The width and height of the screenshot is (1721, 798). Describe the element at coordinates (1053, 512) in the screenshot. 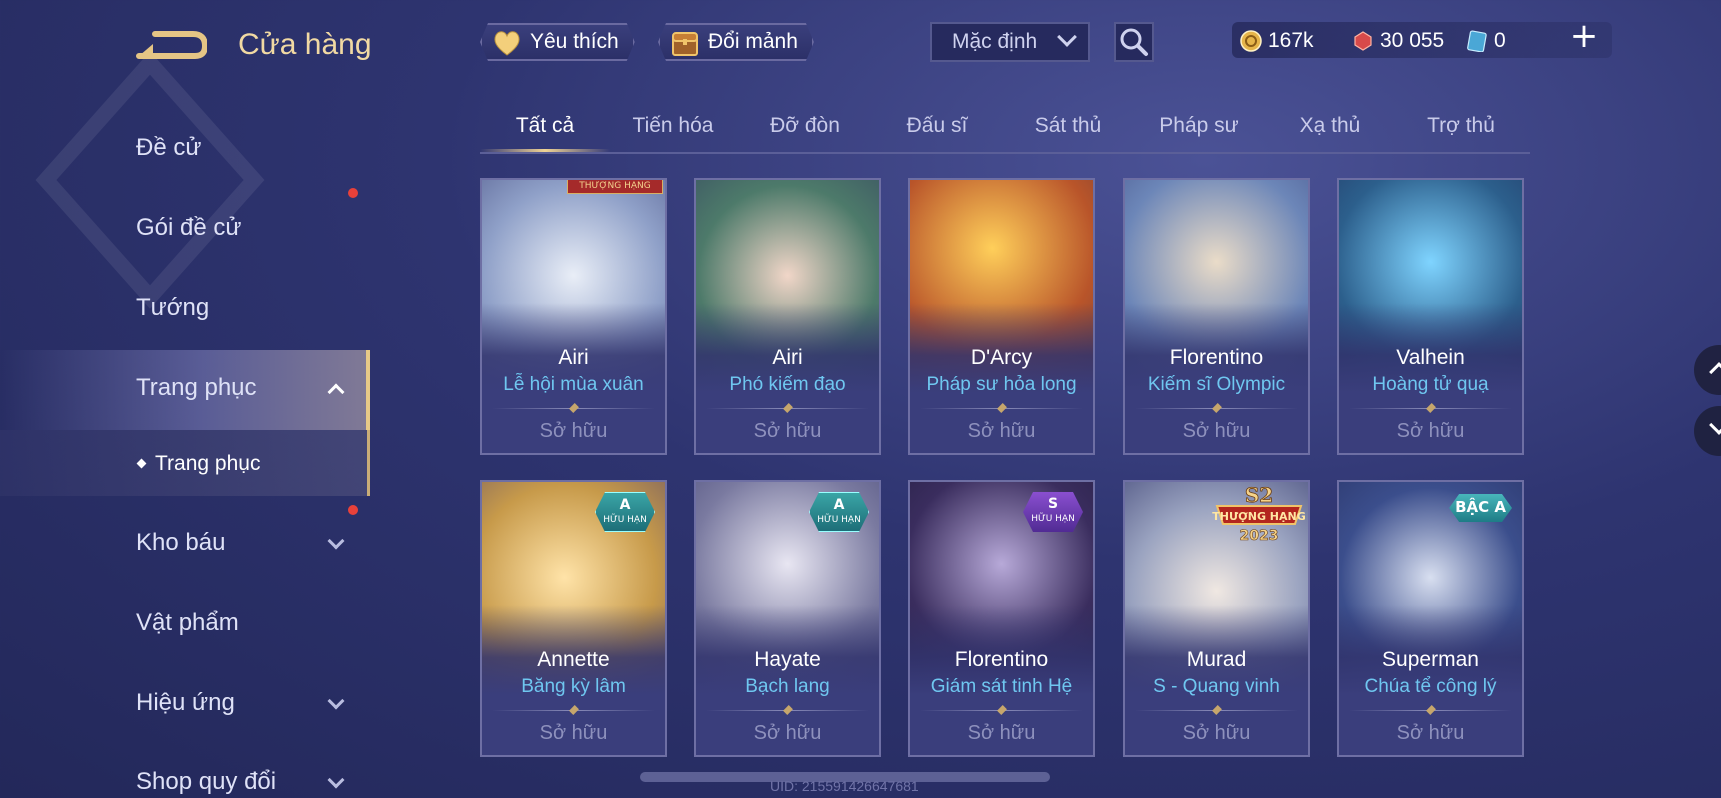

I see `limited-badge: S HỮU HẠN` at that location.